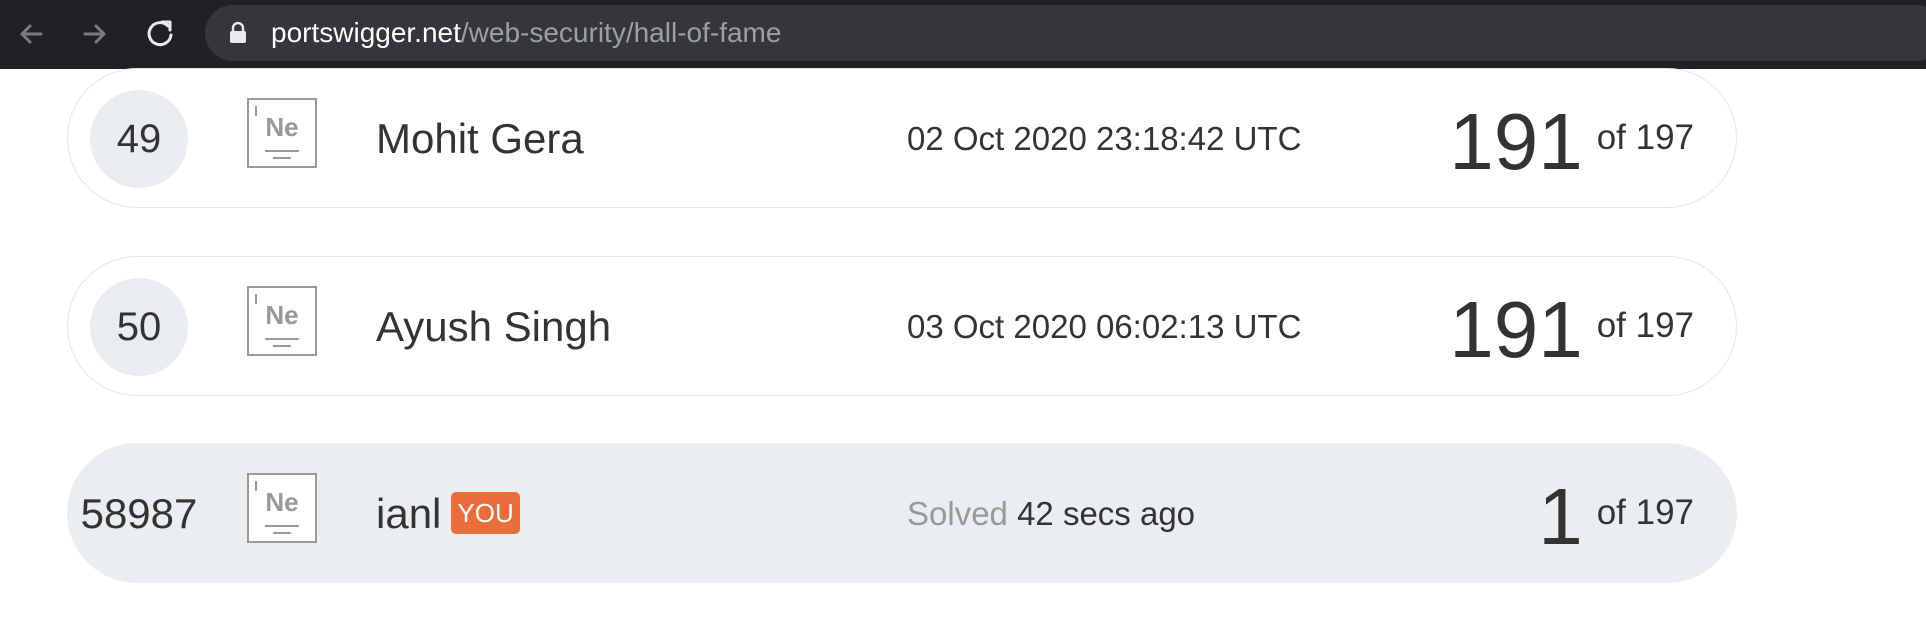  I want to click on back-button, so click(31, 34).